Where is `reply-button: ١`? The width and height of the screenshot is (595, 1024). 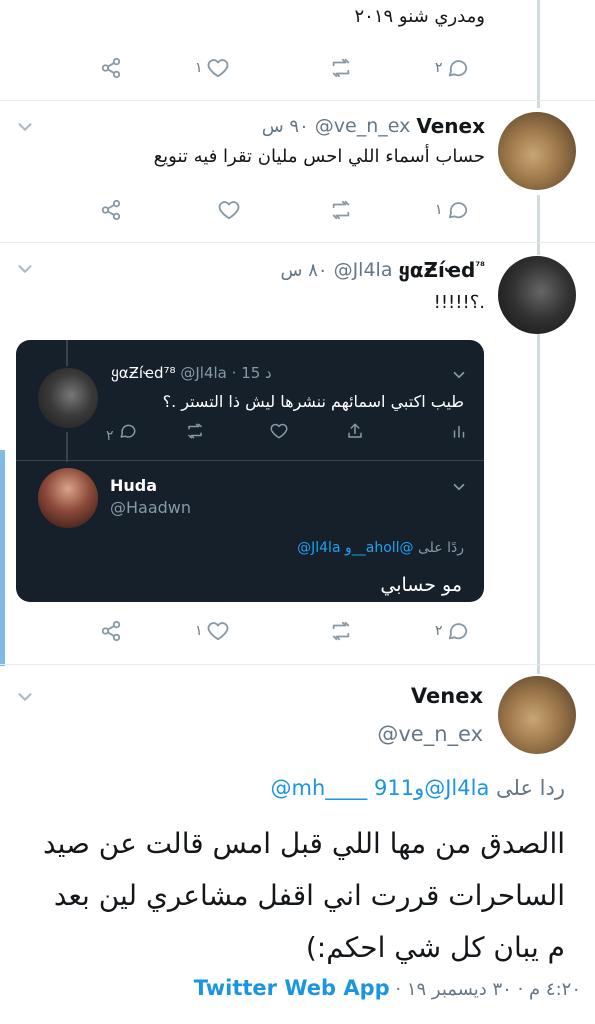
reply-button: ١ is located at coordinates (452, 210).